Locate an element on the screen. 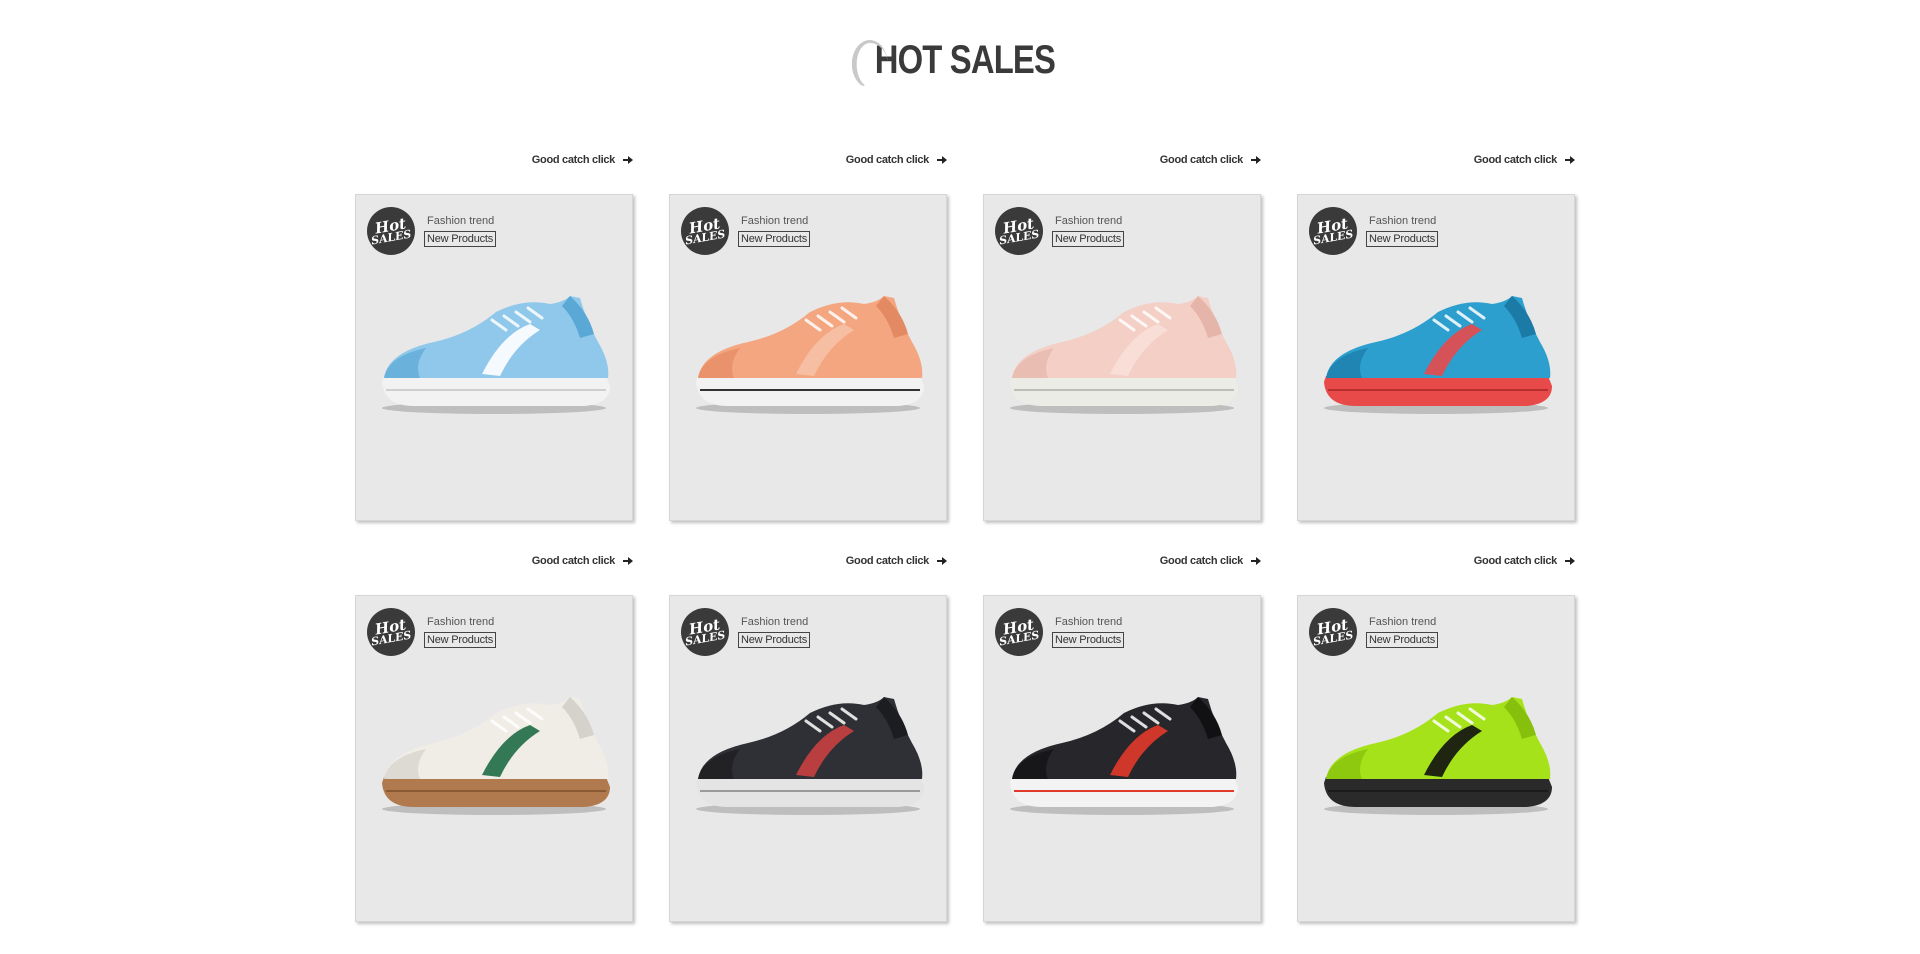 The height and width of the screenshot is (954, 1920). page-title-text: HOT SALES is located at coordinates (965, 59).